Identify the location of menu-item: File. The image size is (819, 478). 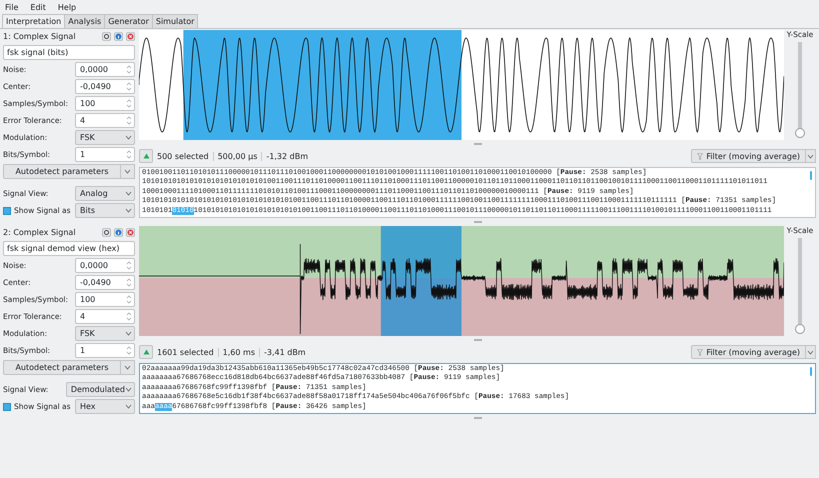
(11, 7).